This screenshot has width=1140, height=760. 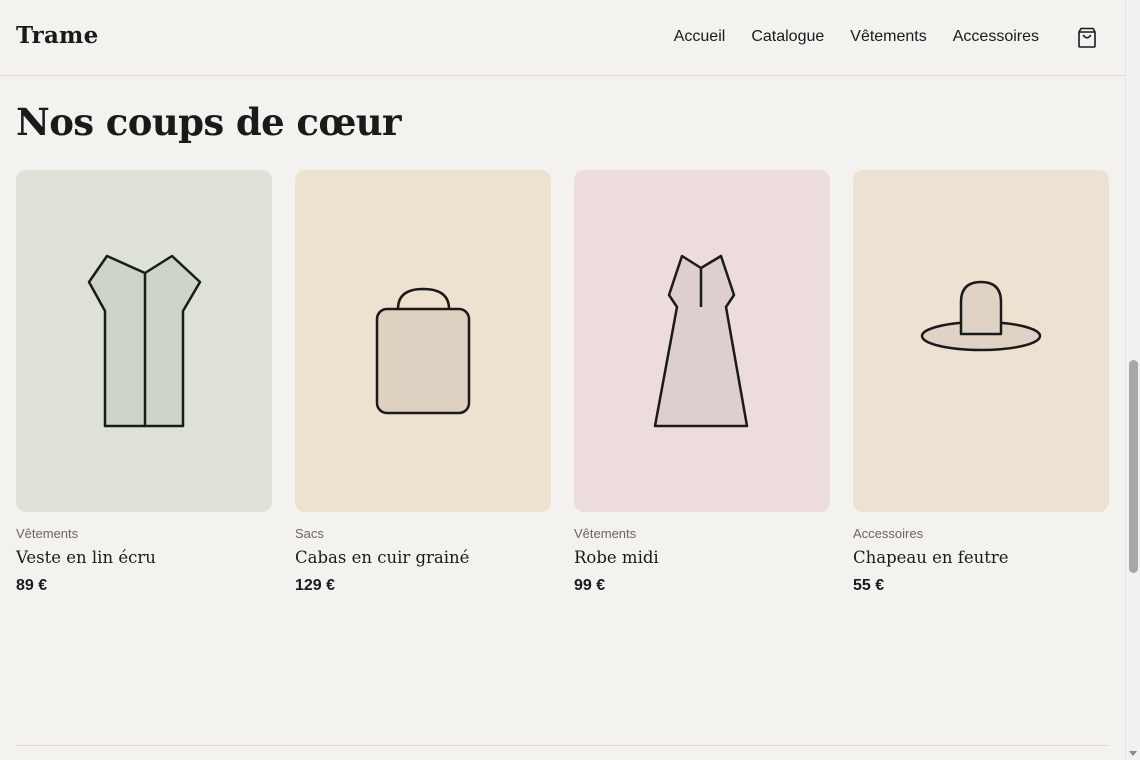 I want to click on main-nav: Accueil Catalogue Vêtements Accessoires, so click(x=856, y=37).